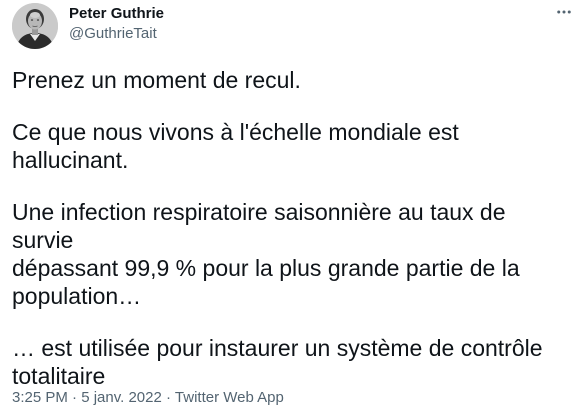 This screenshot has width=584, height=415. I want to click on tweet-source: Twitter Web App, so click(229, 397).